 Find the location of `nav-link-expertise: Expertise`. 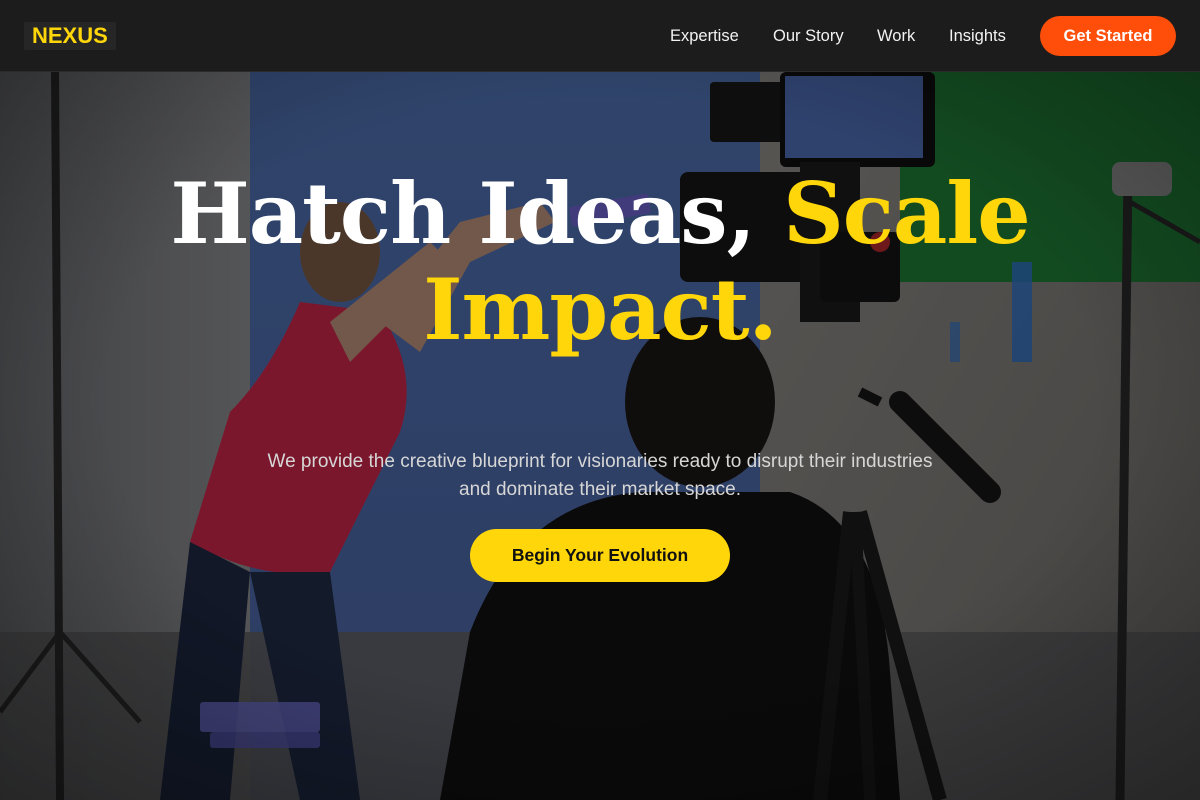

nav-link-expertise: Expertise is located at coordinates (704, 36).